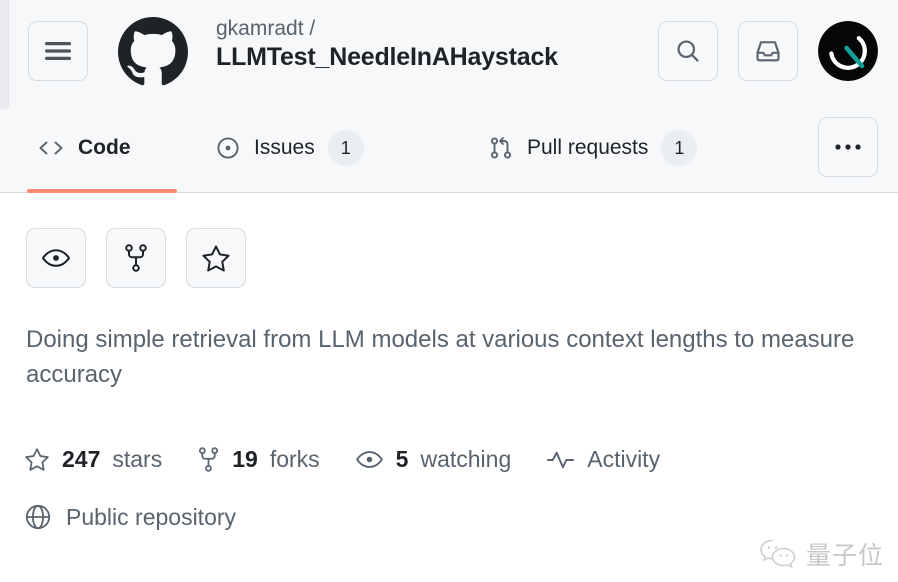  What do you see at coordinates (588, 147) in the screenshot?
I see `tab-pull-requests-label: Pull requests` at bounding box center [588, 147].